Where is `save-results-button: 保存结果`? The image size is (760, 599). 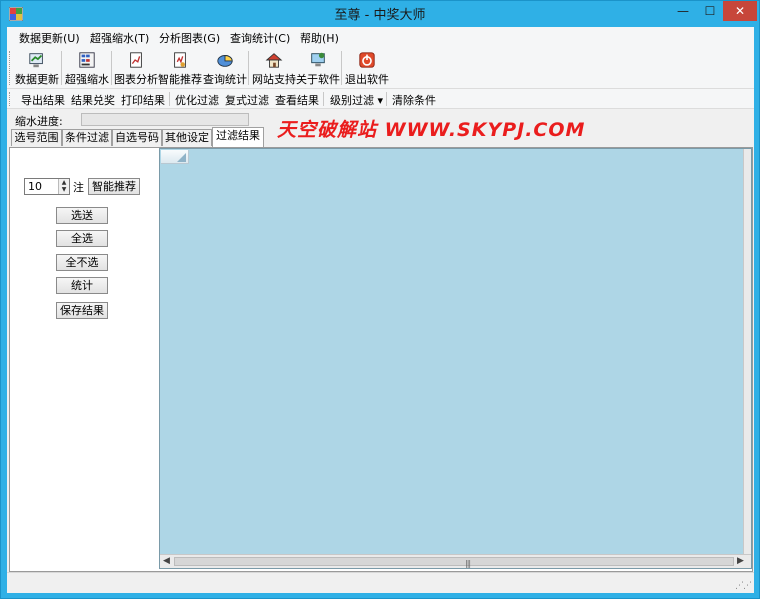
save-results-button: 保存结果 is located at coordinates (82, 310).